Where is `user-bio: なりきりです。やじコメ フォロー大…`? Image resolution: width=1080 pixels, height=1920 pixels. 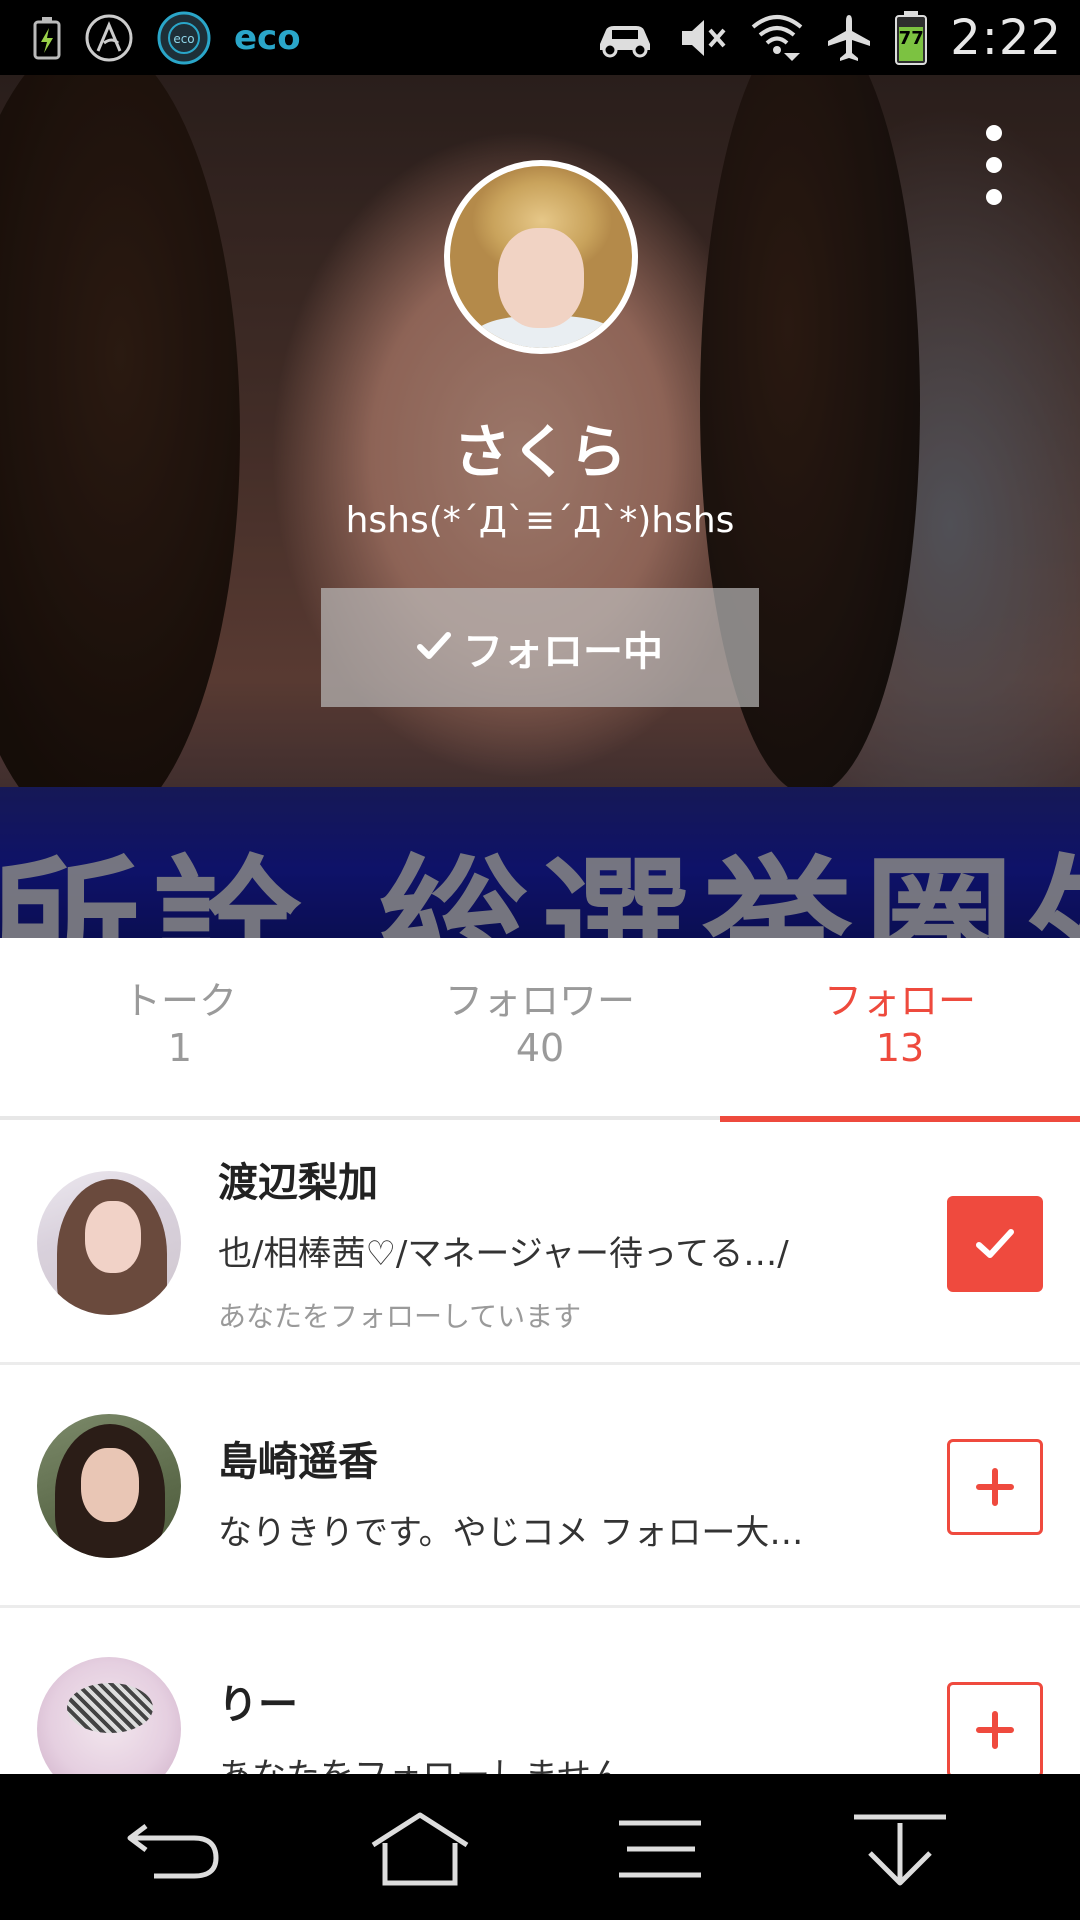 user-bio: なりきりです。やじコメ フォロー大… is located at coordinates (511, 1533).